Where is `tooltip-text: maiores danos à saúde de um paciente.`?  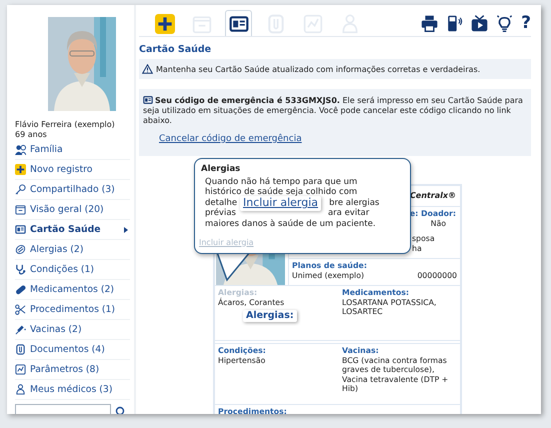 tooltip-text: maiores danos à saúde de um paciente. is located at coordinates (290, 223).